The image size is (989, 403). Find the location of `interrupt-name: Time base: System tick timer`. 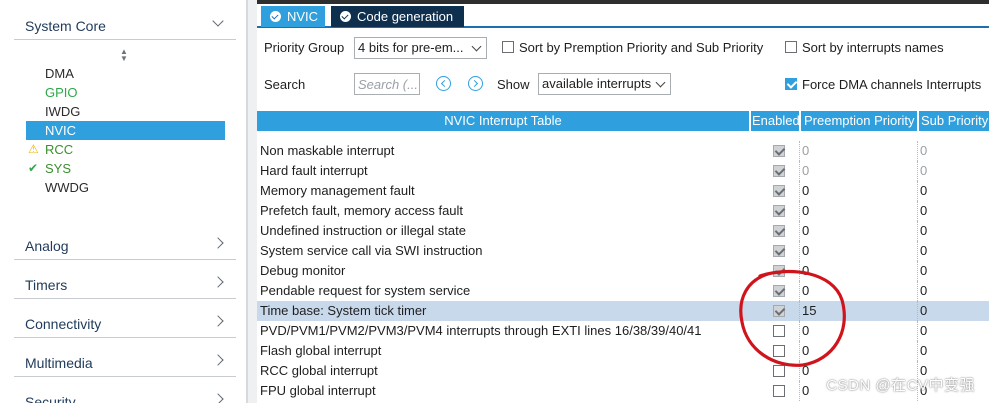

interrupt-name: Time base: System tick timer is located at coordinates (343, 310).